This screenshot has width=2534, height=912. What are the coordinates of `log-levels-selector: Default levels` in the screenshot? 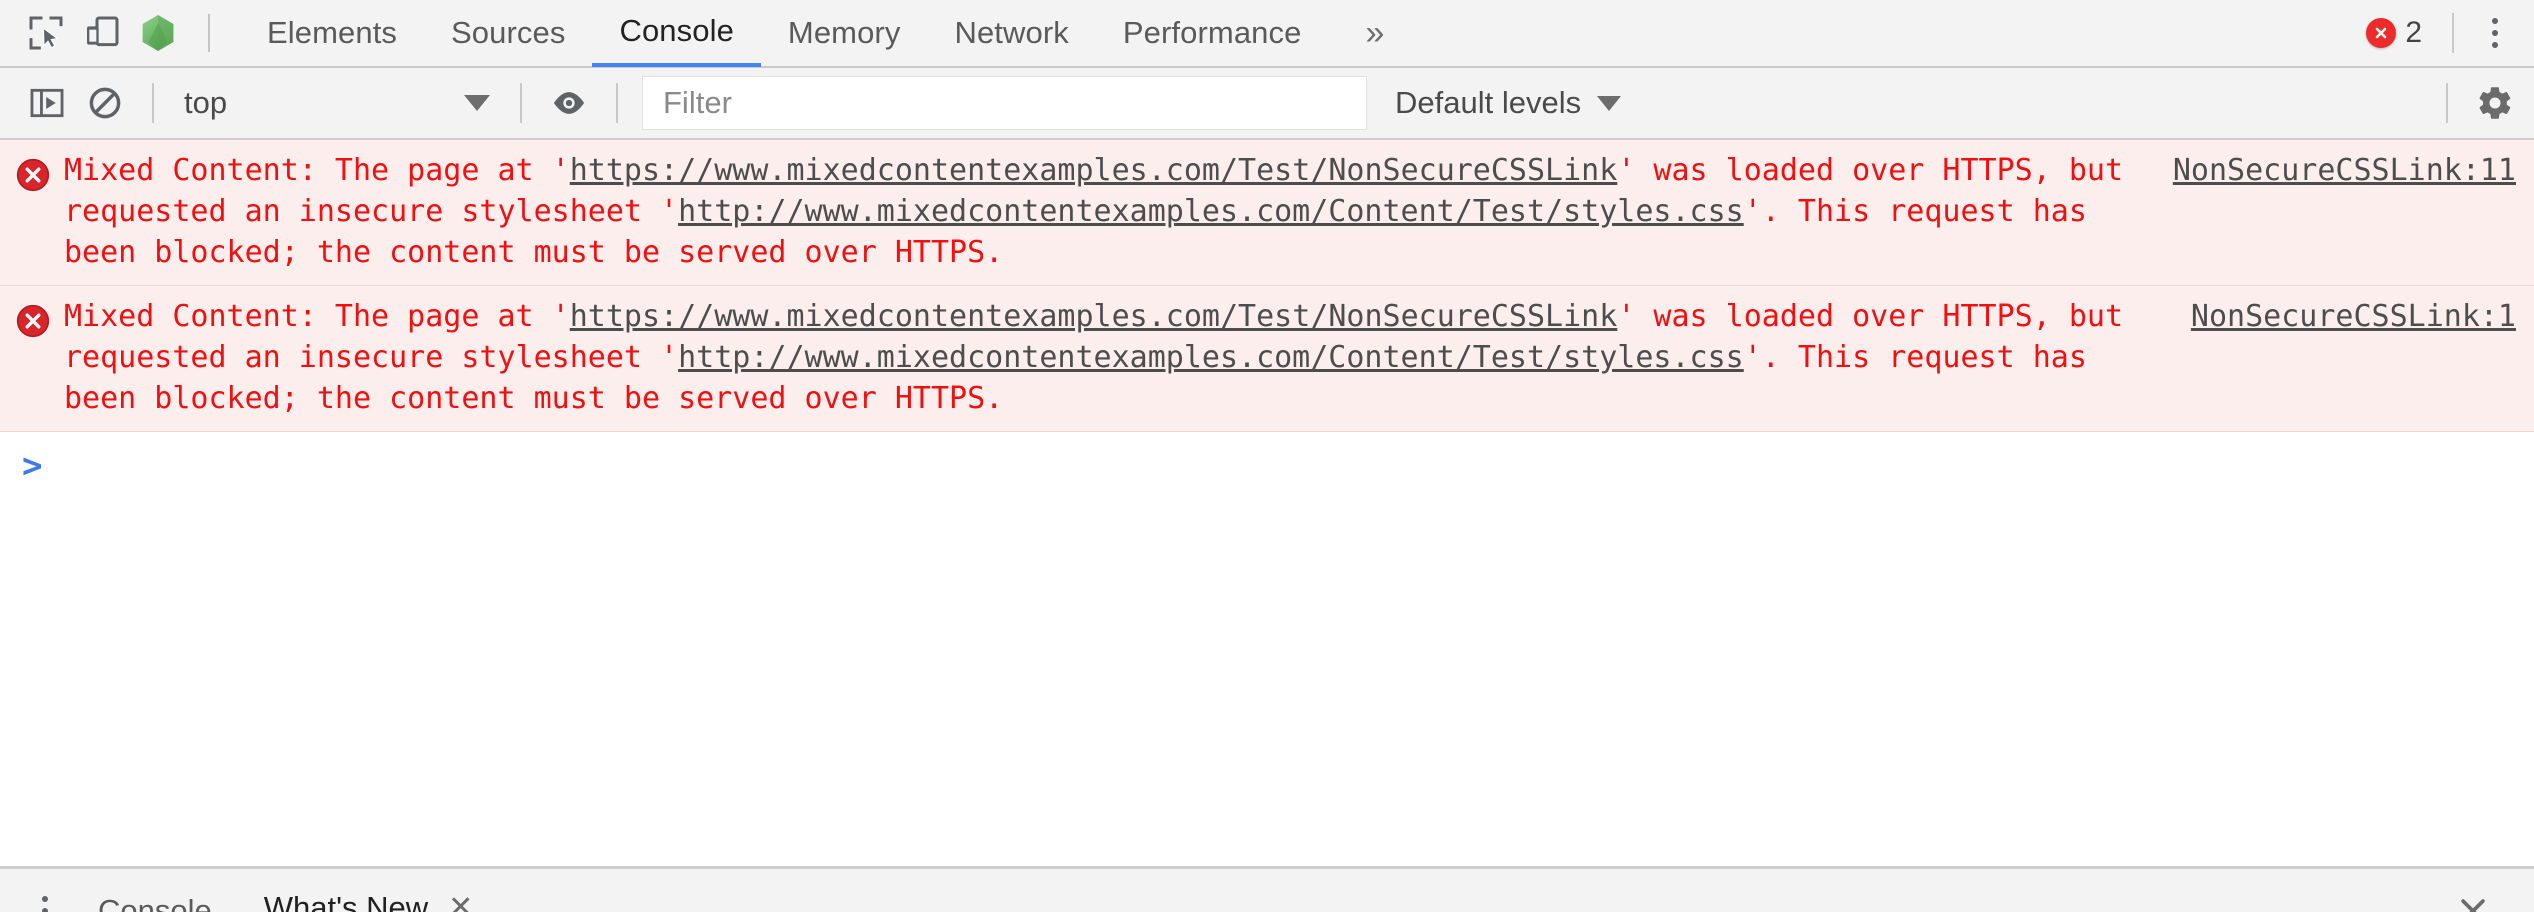 It's located at (1503, 103).